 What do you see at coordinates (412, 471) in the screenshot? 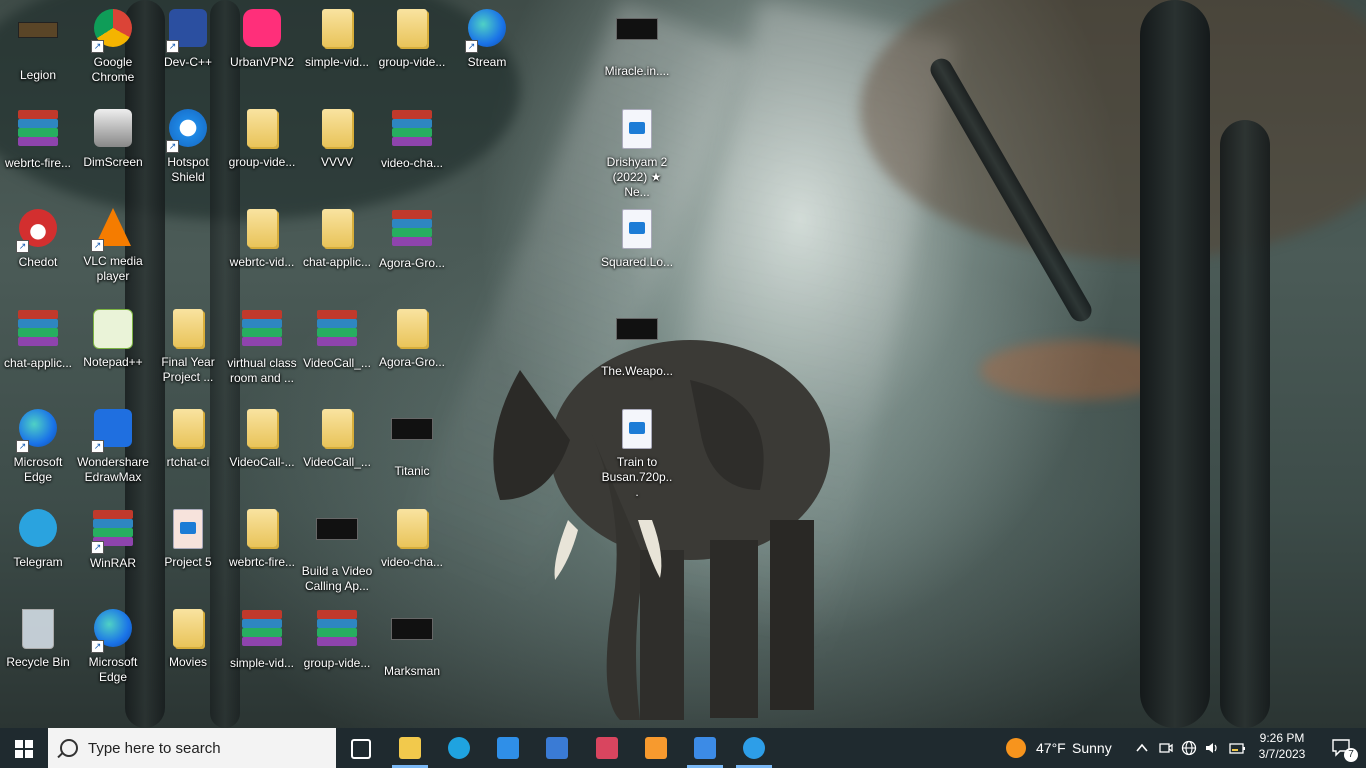
I see `desktop-icon-label: Titanic` at bounding box center [412, 471].